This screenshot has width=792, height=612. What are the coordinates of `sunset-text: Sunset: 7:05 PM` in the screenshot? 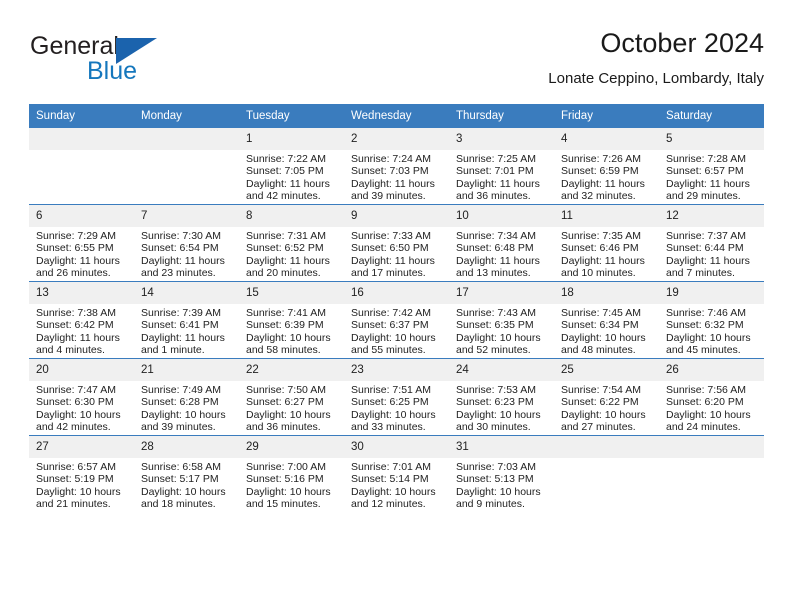 It's located at (285, 171).